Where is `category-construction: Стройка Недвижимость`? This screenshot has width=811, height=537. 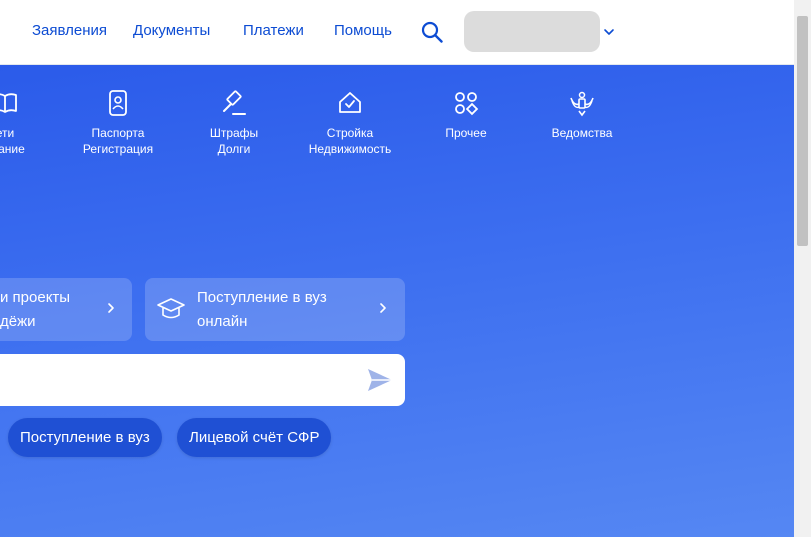 category-construction: Стройка Недвижимость is located at coordinates (350, 123).